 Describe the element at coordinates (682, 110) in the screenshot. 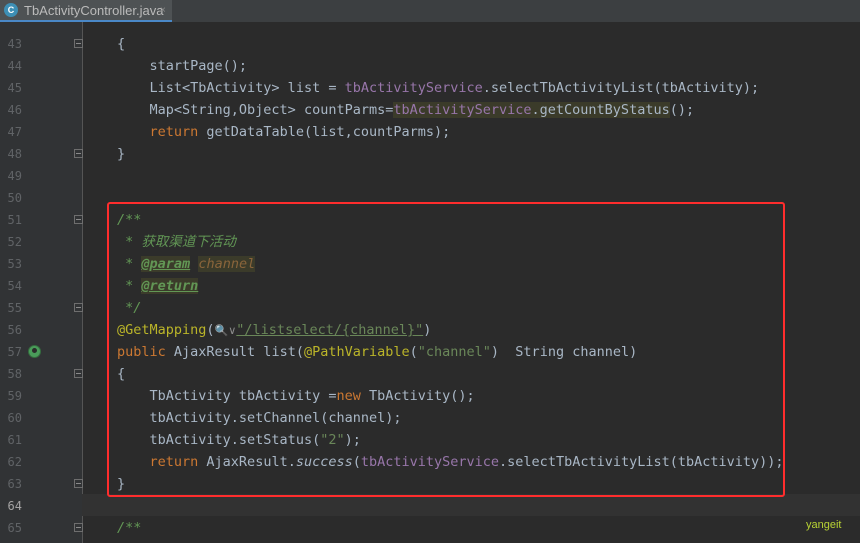

I see `token: ();` at that location.